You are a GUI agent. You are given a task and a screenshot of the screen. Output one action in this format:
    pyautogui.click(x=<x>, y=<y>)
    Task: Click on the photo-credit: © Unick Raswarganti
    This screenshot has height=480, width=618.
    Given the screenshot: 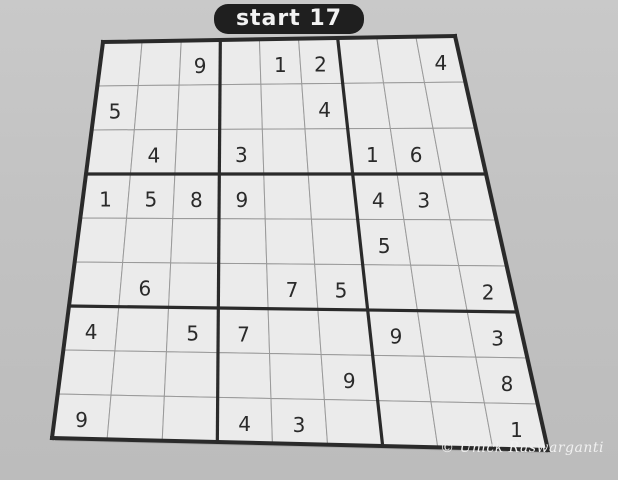 What is the action you would take?
    pyautogui.click(x=522, y=448)
    